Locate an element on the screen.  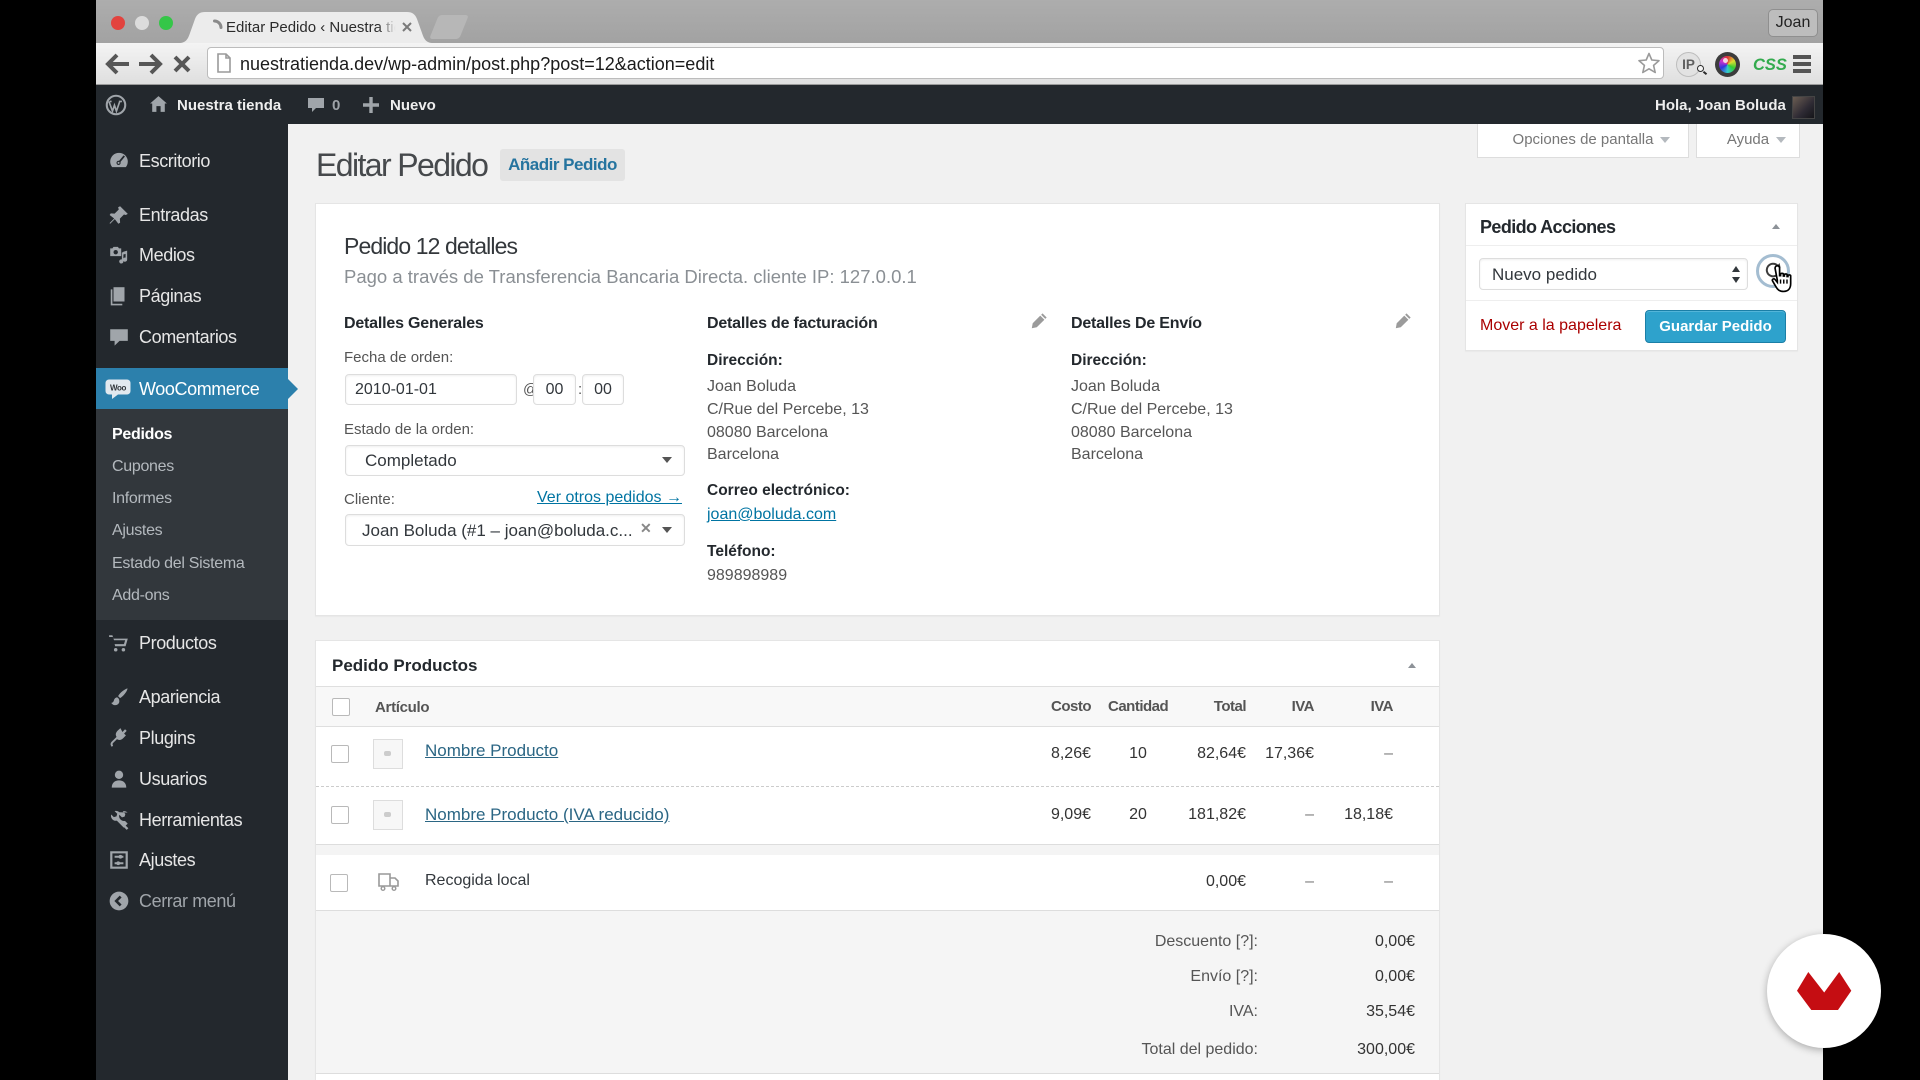
svg-text: Woo is located at coordinates (118, 388).